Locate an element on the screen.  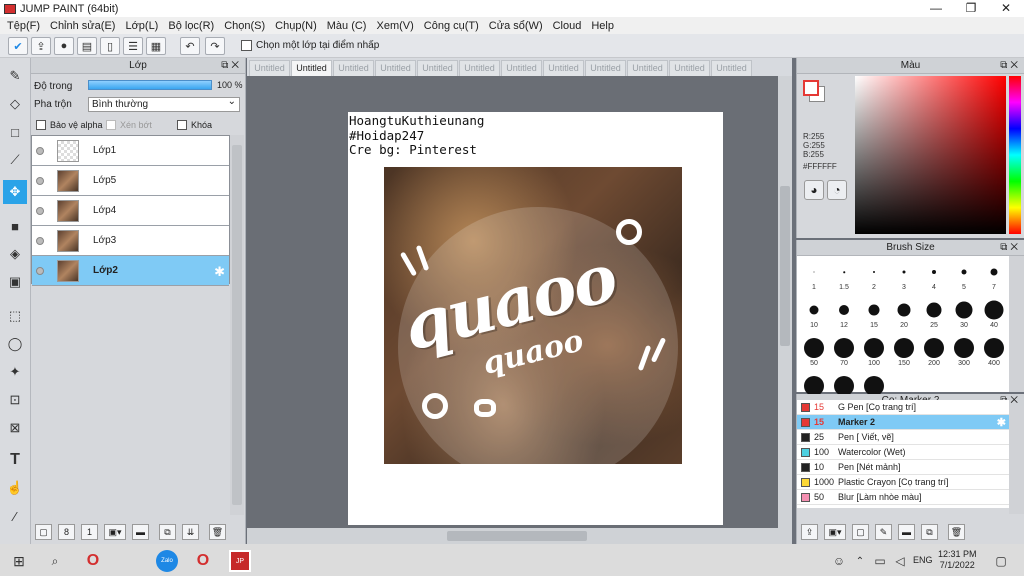
brush-add-icon: ⇪ is located at coordinates (809, 532).